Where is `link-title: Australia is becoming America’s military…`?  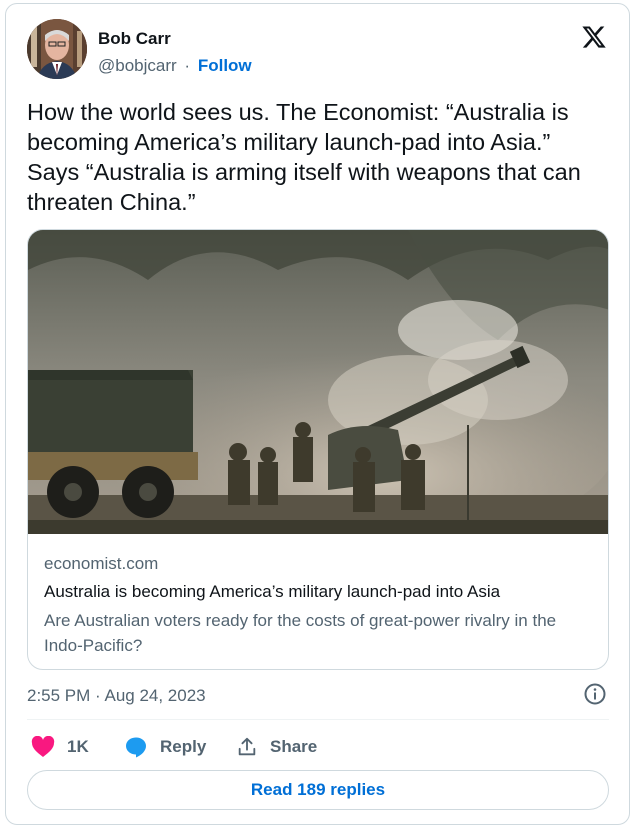 link-title: Australia is becoming America’s military… is located at coordinates (272, 592).